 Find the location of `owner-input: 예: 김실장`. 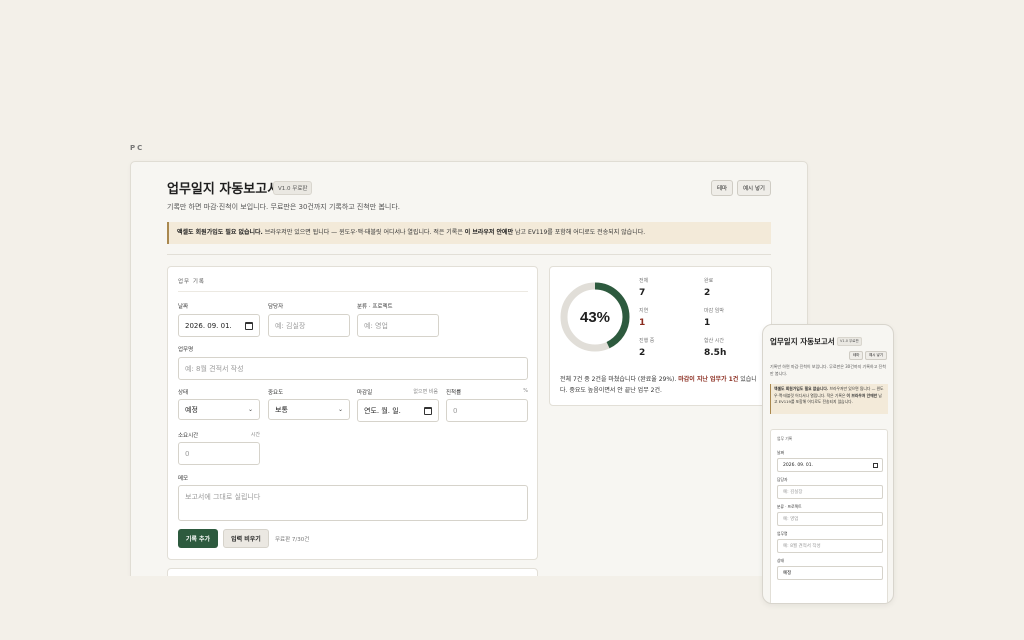

owner-input: 예: 김실장 is located at coordinates (309, 325).